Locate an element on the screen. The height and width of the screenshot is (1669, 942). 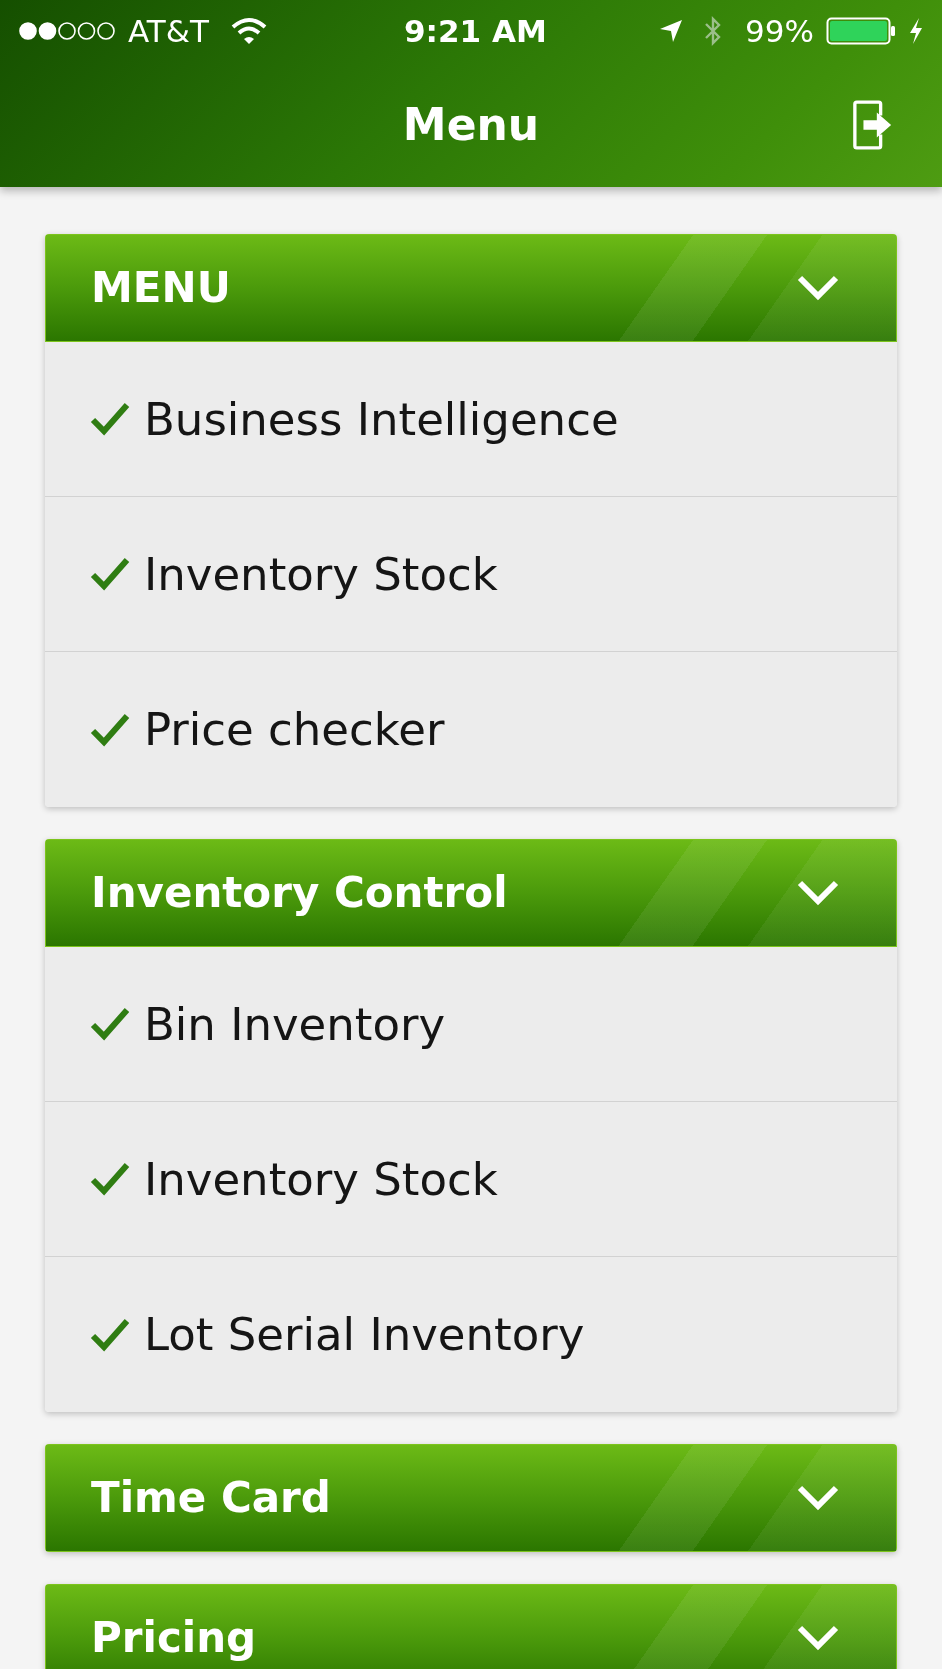
menu-item: Bin Inventory is located at coordinates (471, 1024).